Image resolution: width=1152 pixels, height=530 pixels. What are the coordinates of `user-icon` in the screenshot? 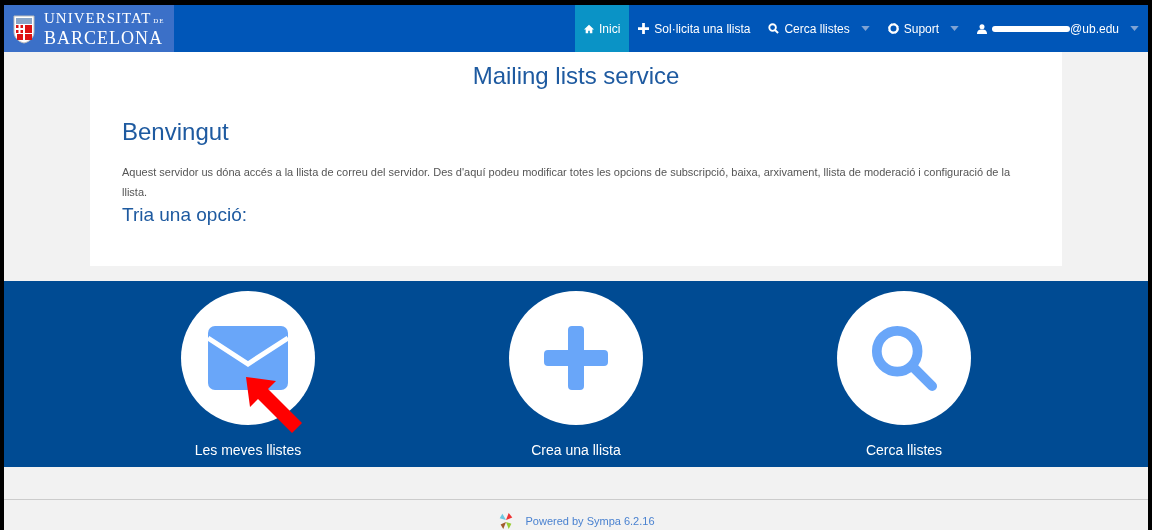 It's located at (982, 28).